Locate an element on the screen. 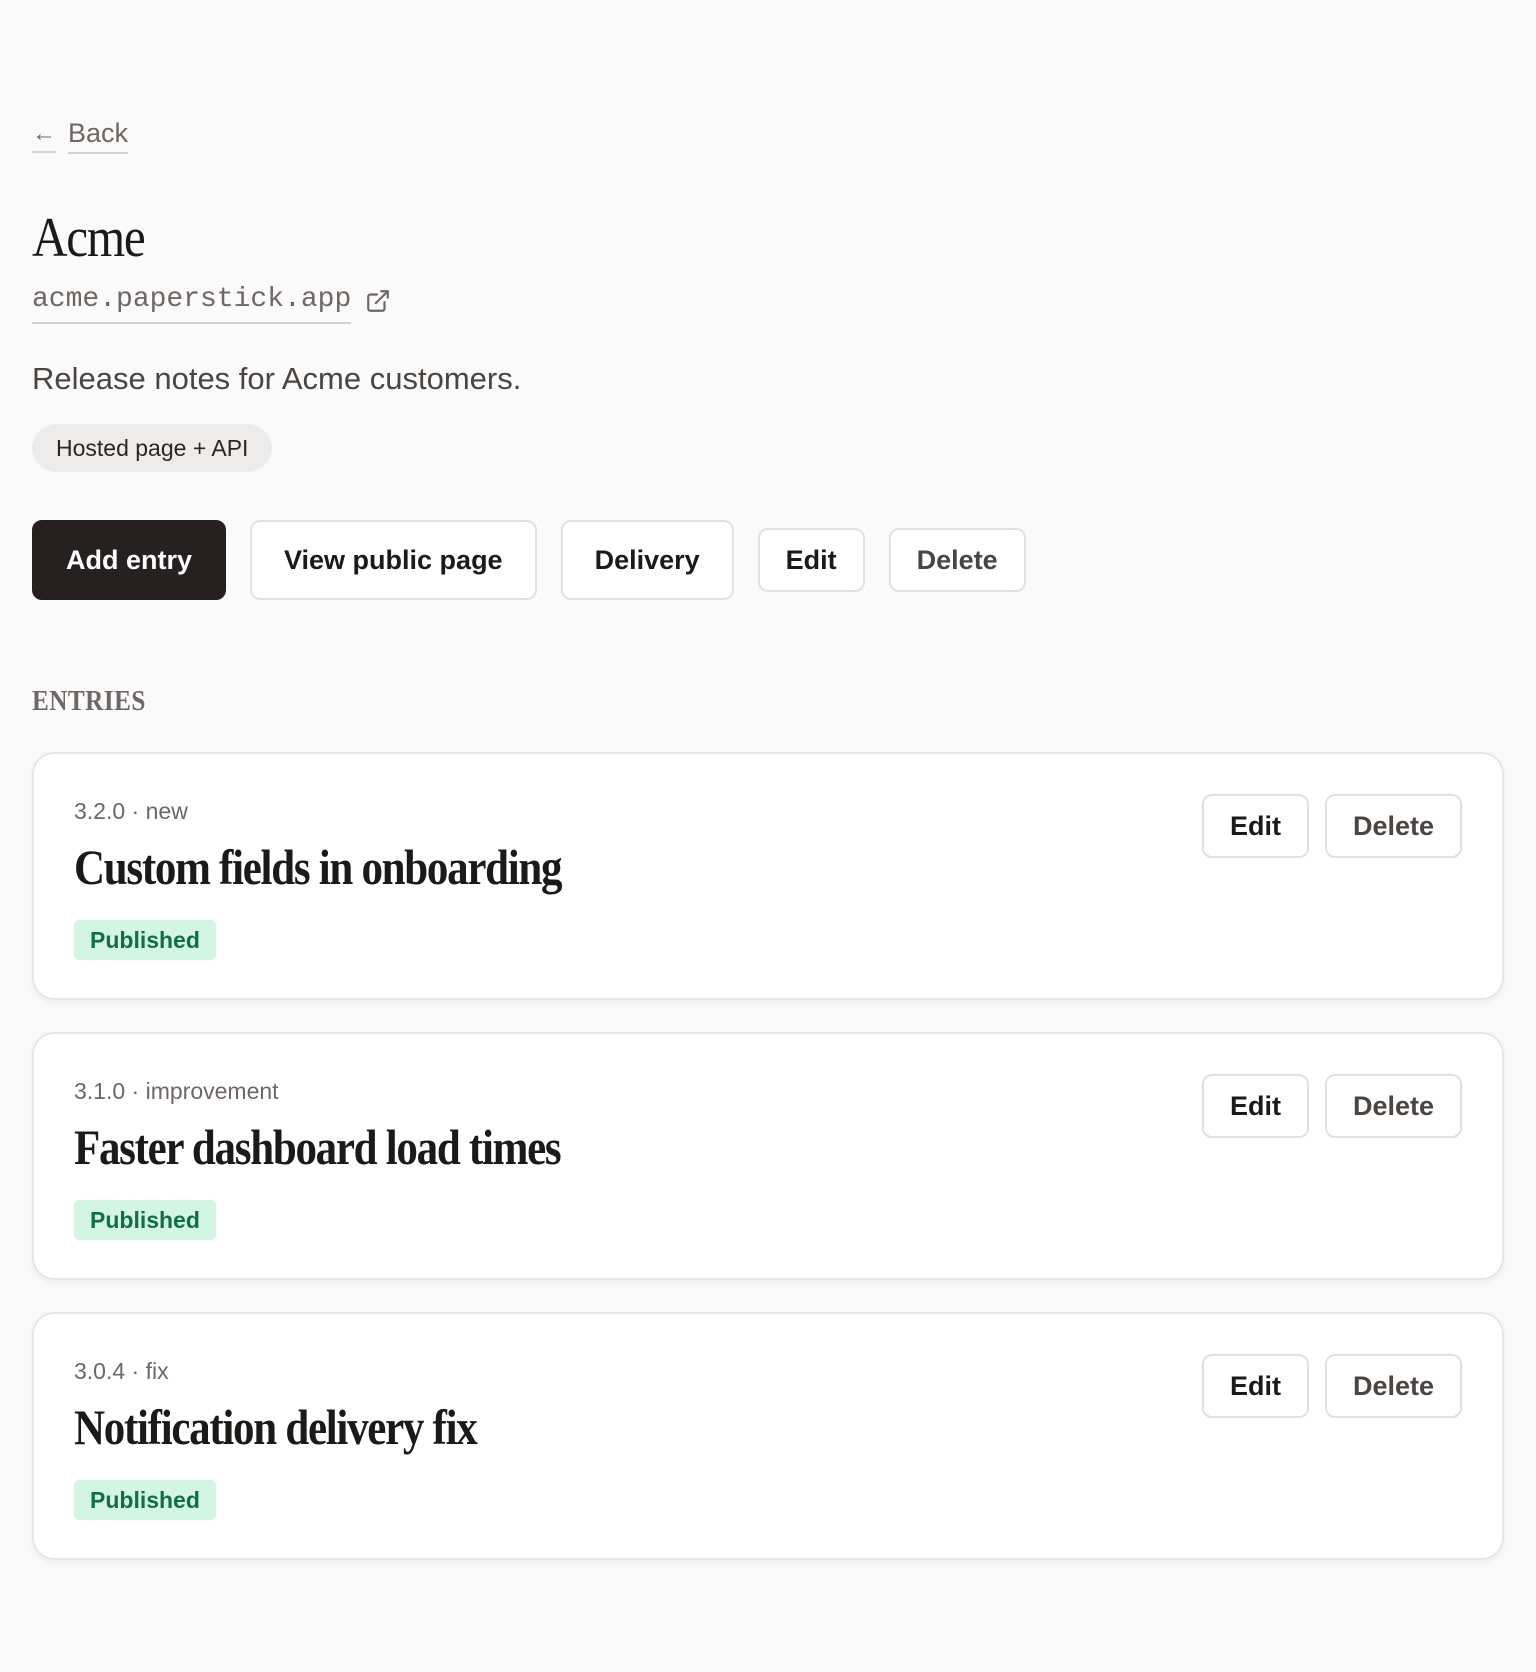  edit-site-button: Edit is located at coordinates (811, 560).